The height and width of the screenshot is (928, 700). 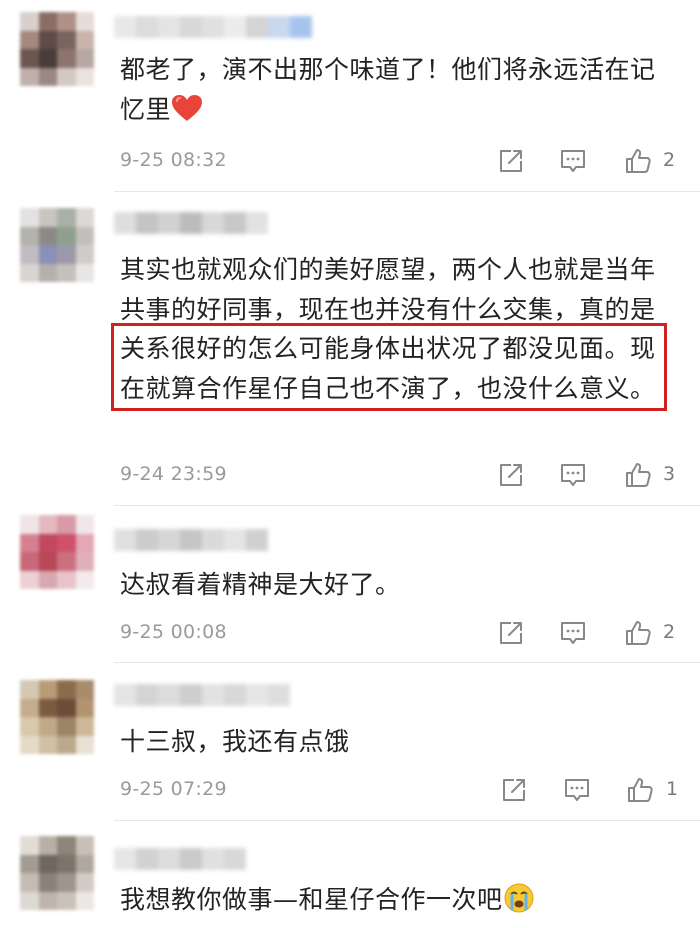 I want to click on comment-meta: 9-24 23:59 3, so click(x=400, y=476).